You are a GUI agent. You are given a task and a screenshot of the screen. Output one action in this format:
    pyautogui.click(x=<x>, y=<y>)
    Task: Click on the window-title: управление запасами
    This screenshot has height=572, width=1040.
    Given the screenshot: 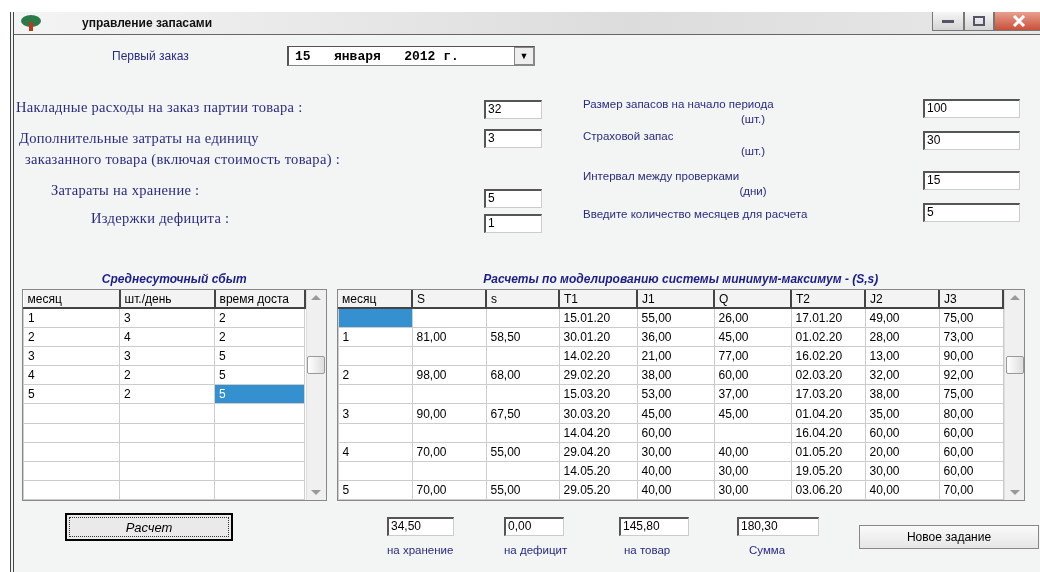 What is the action you would take?
    pyautogui.click(x=148, y=23)
    